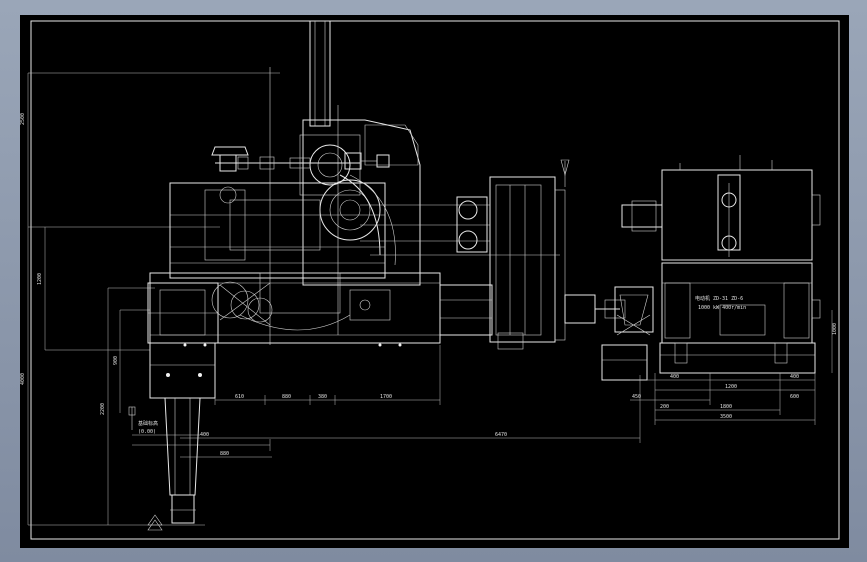 The image size is (867, 562). What do you see at coordinates (286, 397) in the screenshot?
I see `dim-bottom-2: 880` at bounding box center [286, 397].